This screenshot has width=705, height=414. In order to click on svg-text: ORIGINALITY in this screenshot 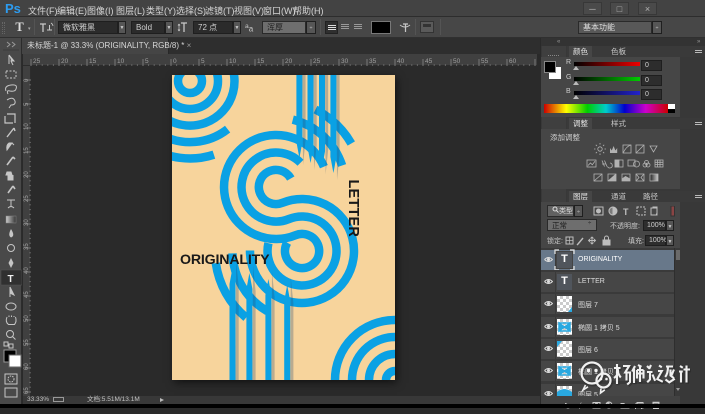, I will do `click(225, 260)`.